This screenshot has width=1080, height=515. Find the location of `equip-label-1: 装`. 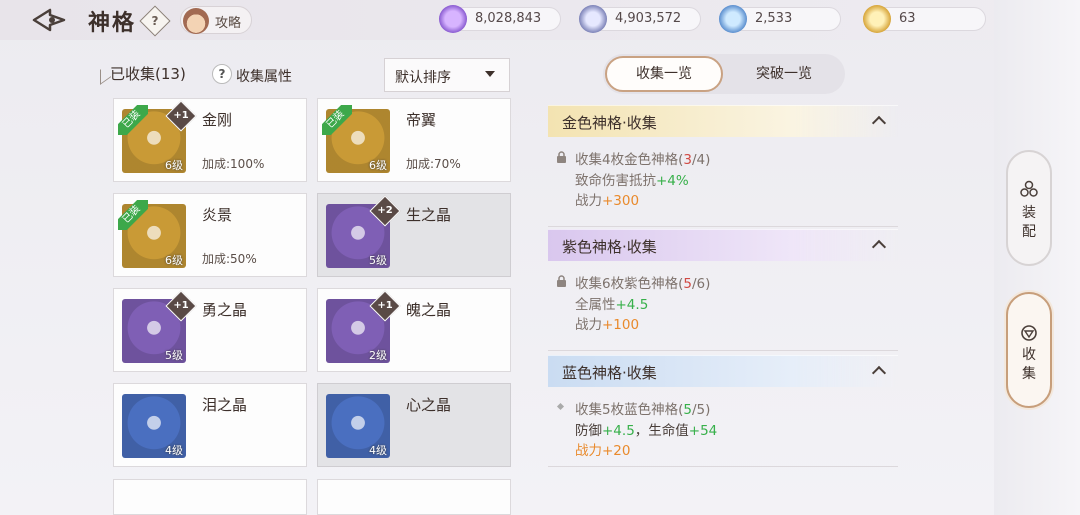

equip-label-1: 装 is located at coordinates (1029, 213).